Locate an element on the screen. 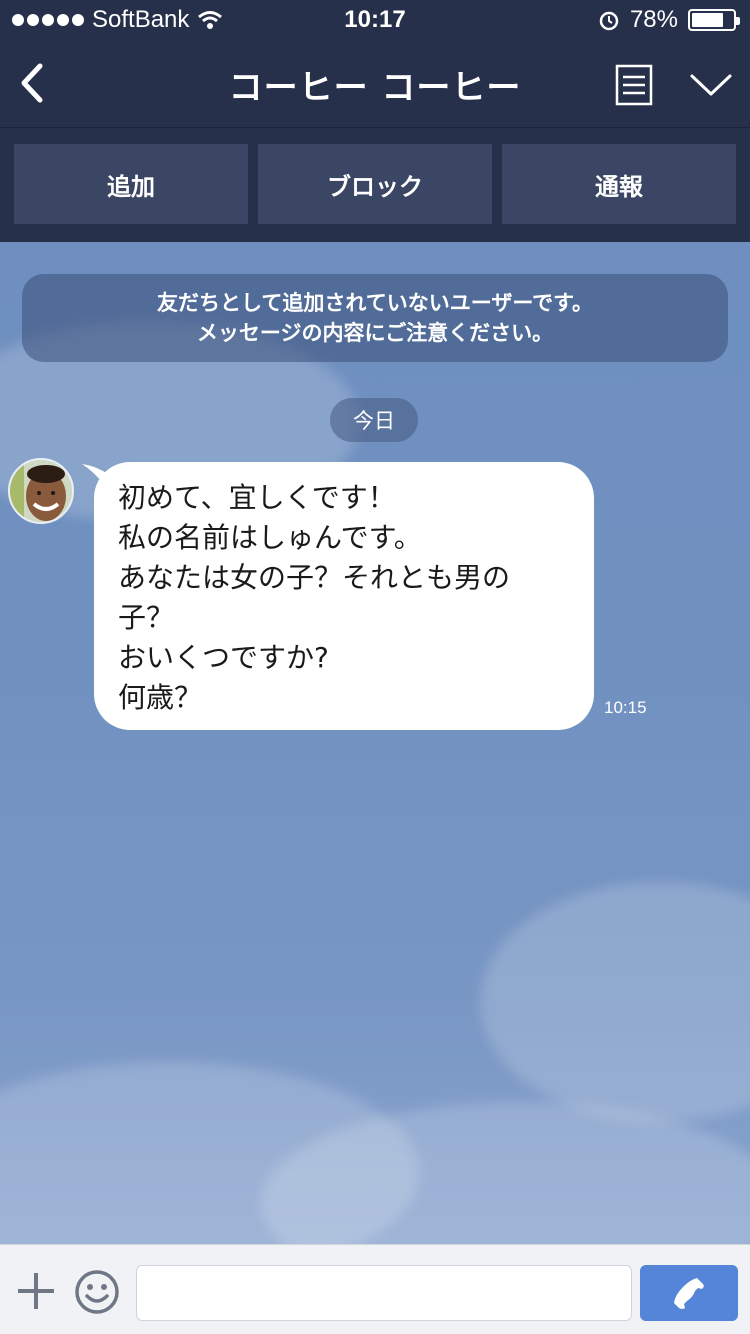  avatar is located at coordinates (41, 491).